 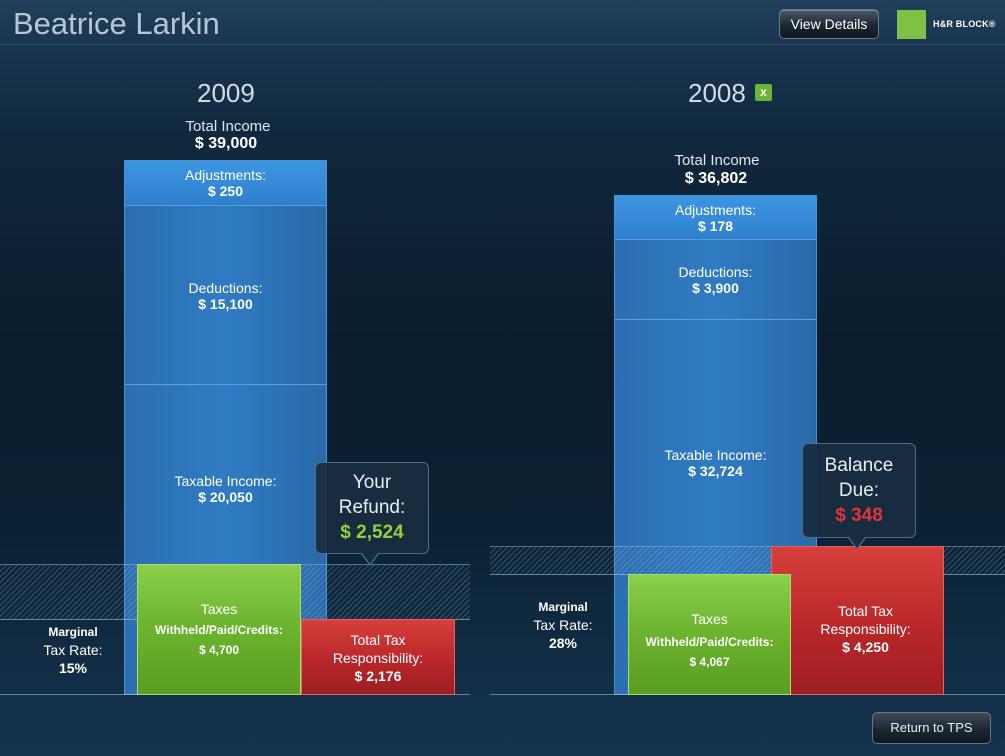 What do you see at coordinates (829, 24) in the screenshot?
I see `view-details-button: View Details` at bounding box center [829, 24].